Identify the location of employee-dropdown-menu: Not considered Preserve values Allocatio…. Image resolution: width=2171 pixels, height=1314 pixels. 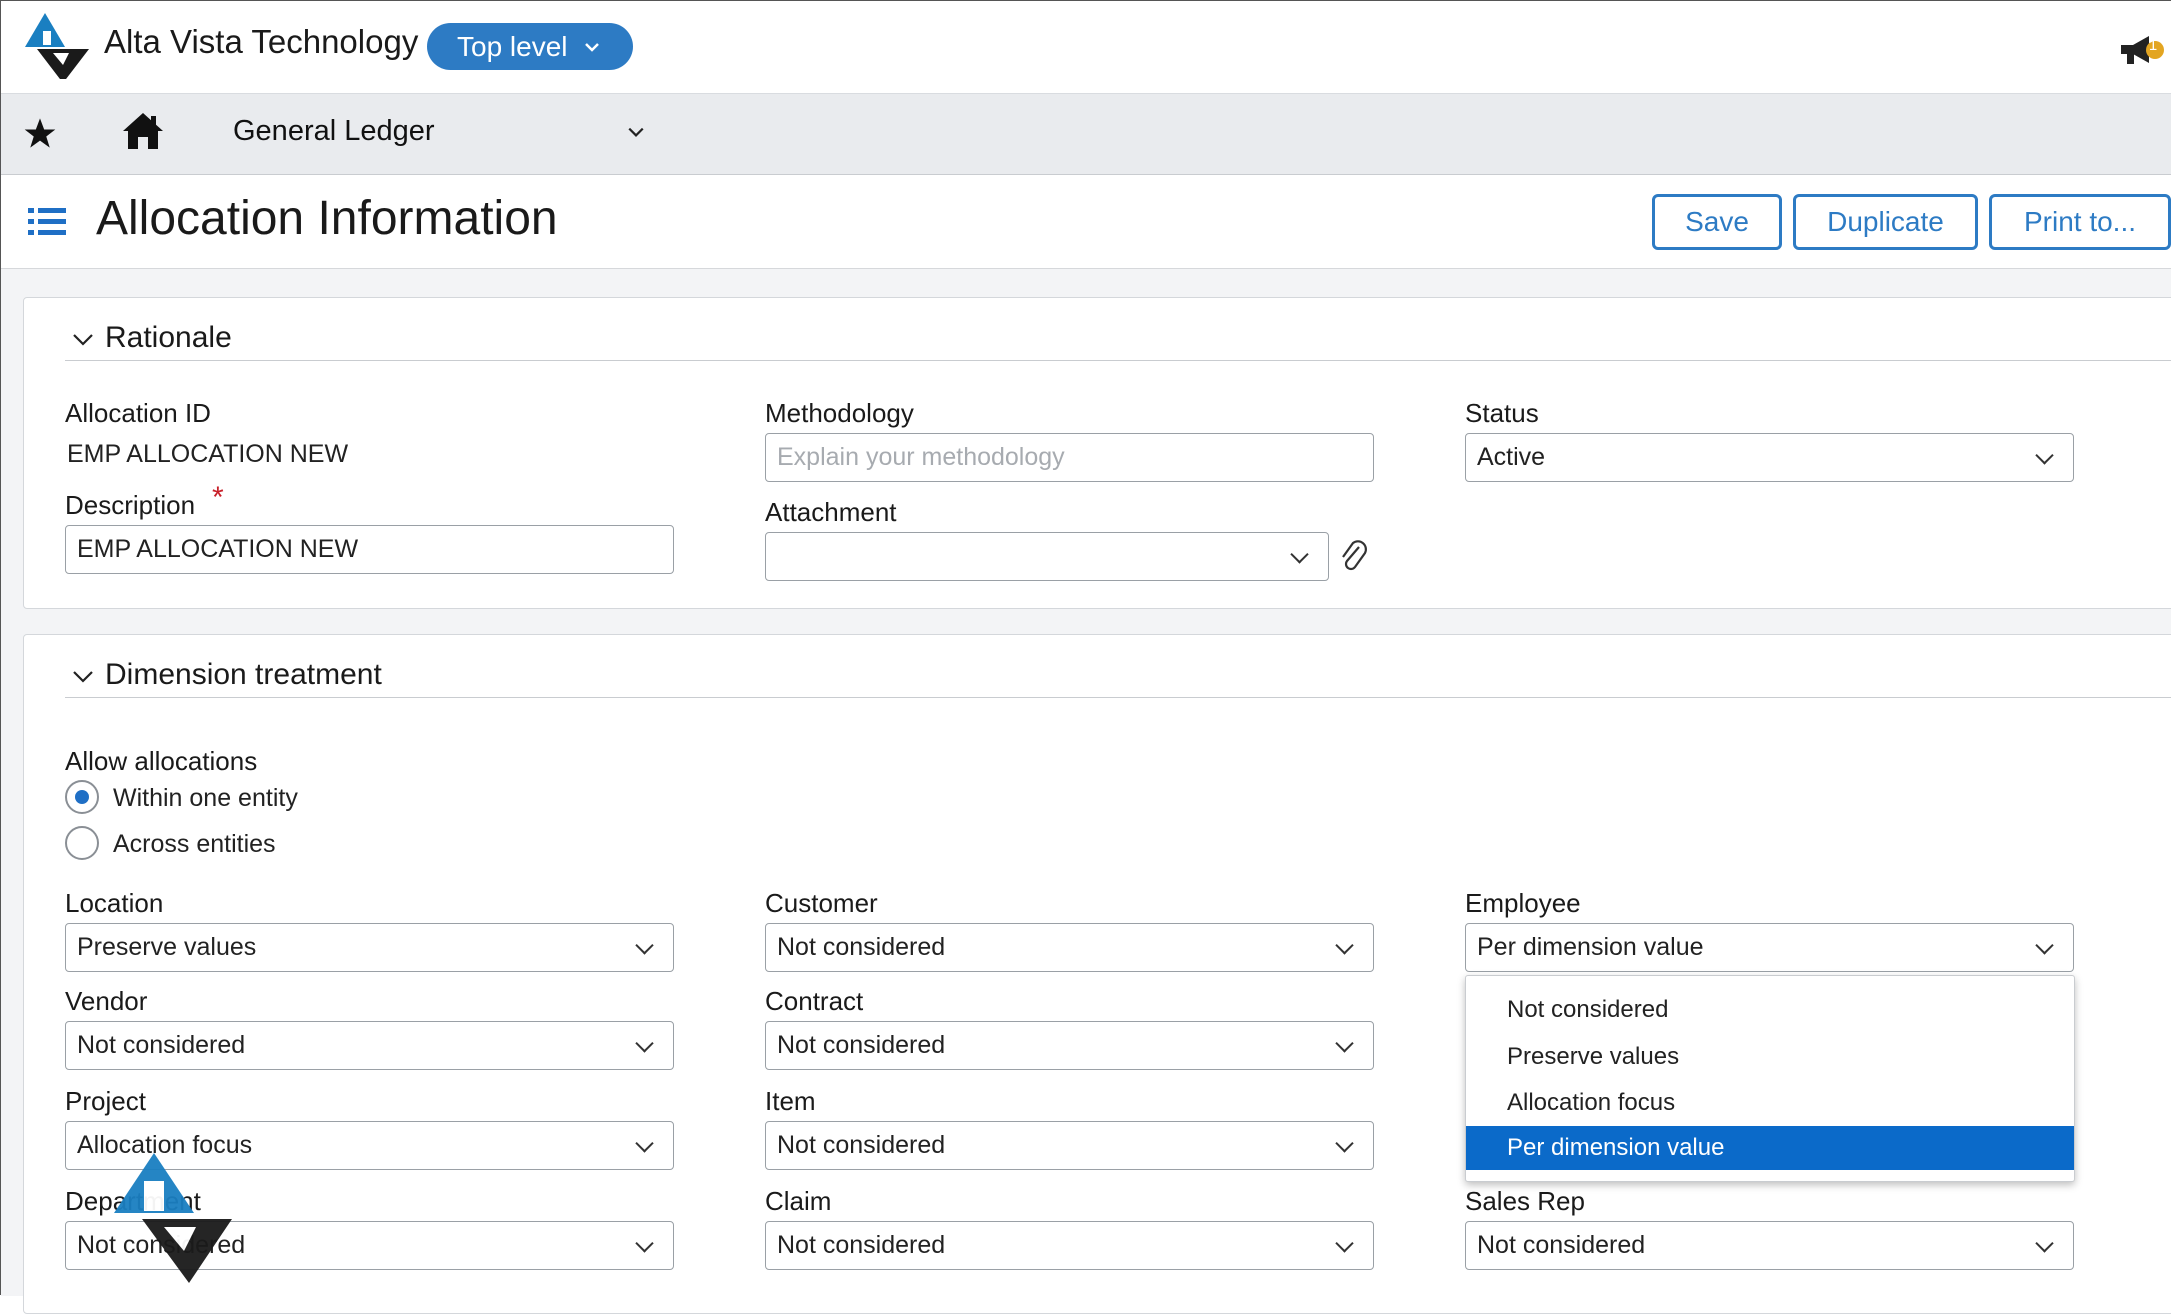
(1770, 1078).